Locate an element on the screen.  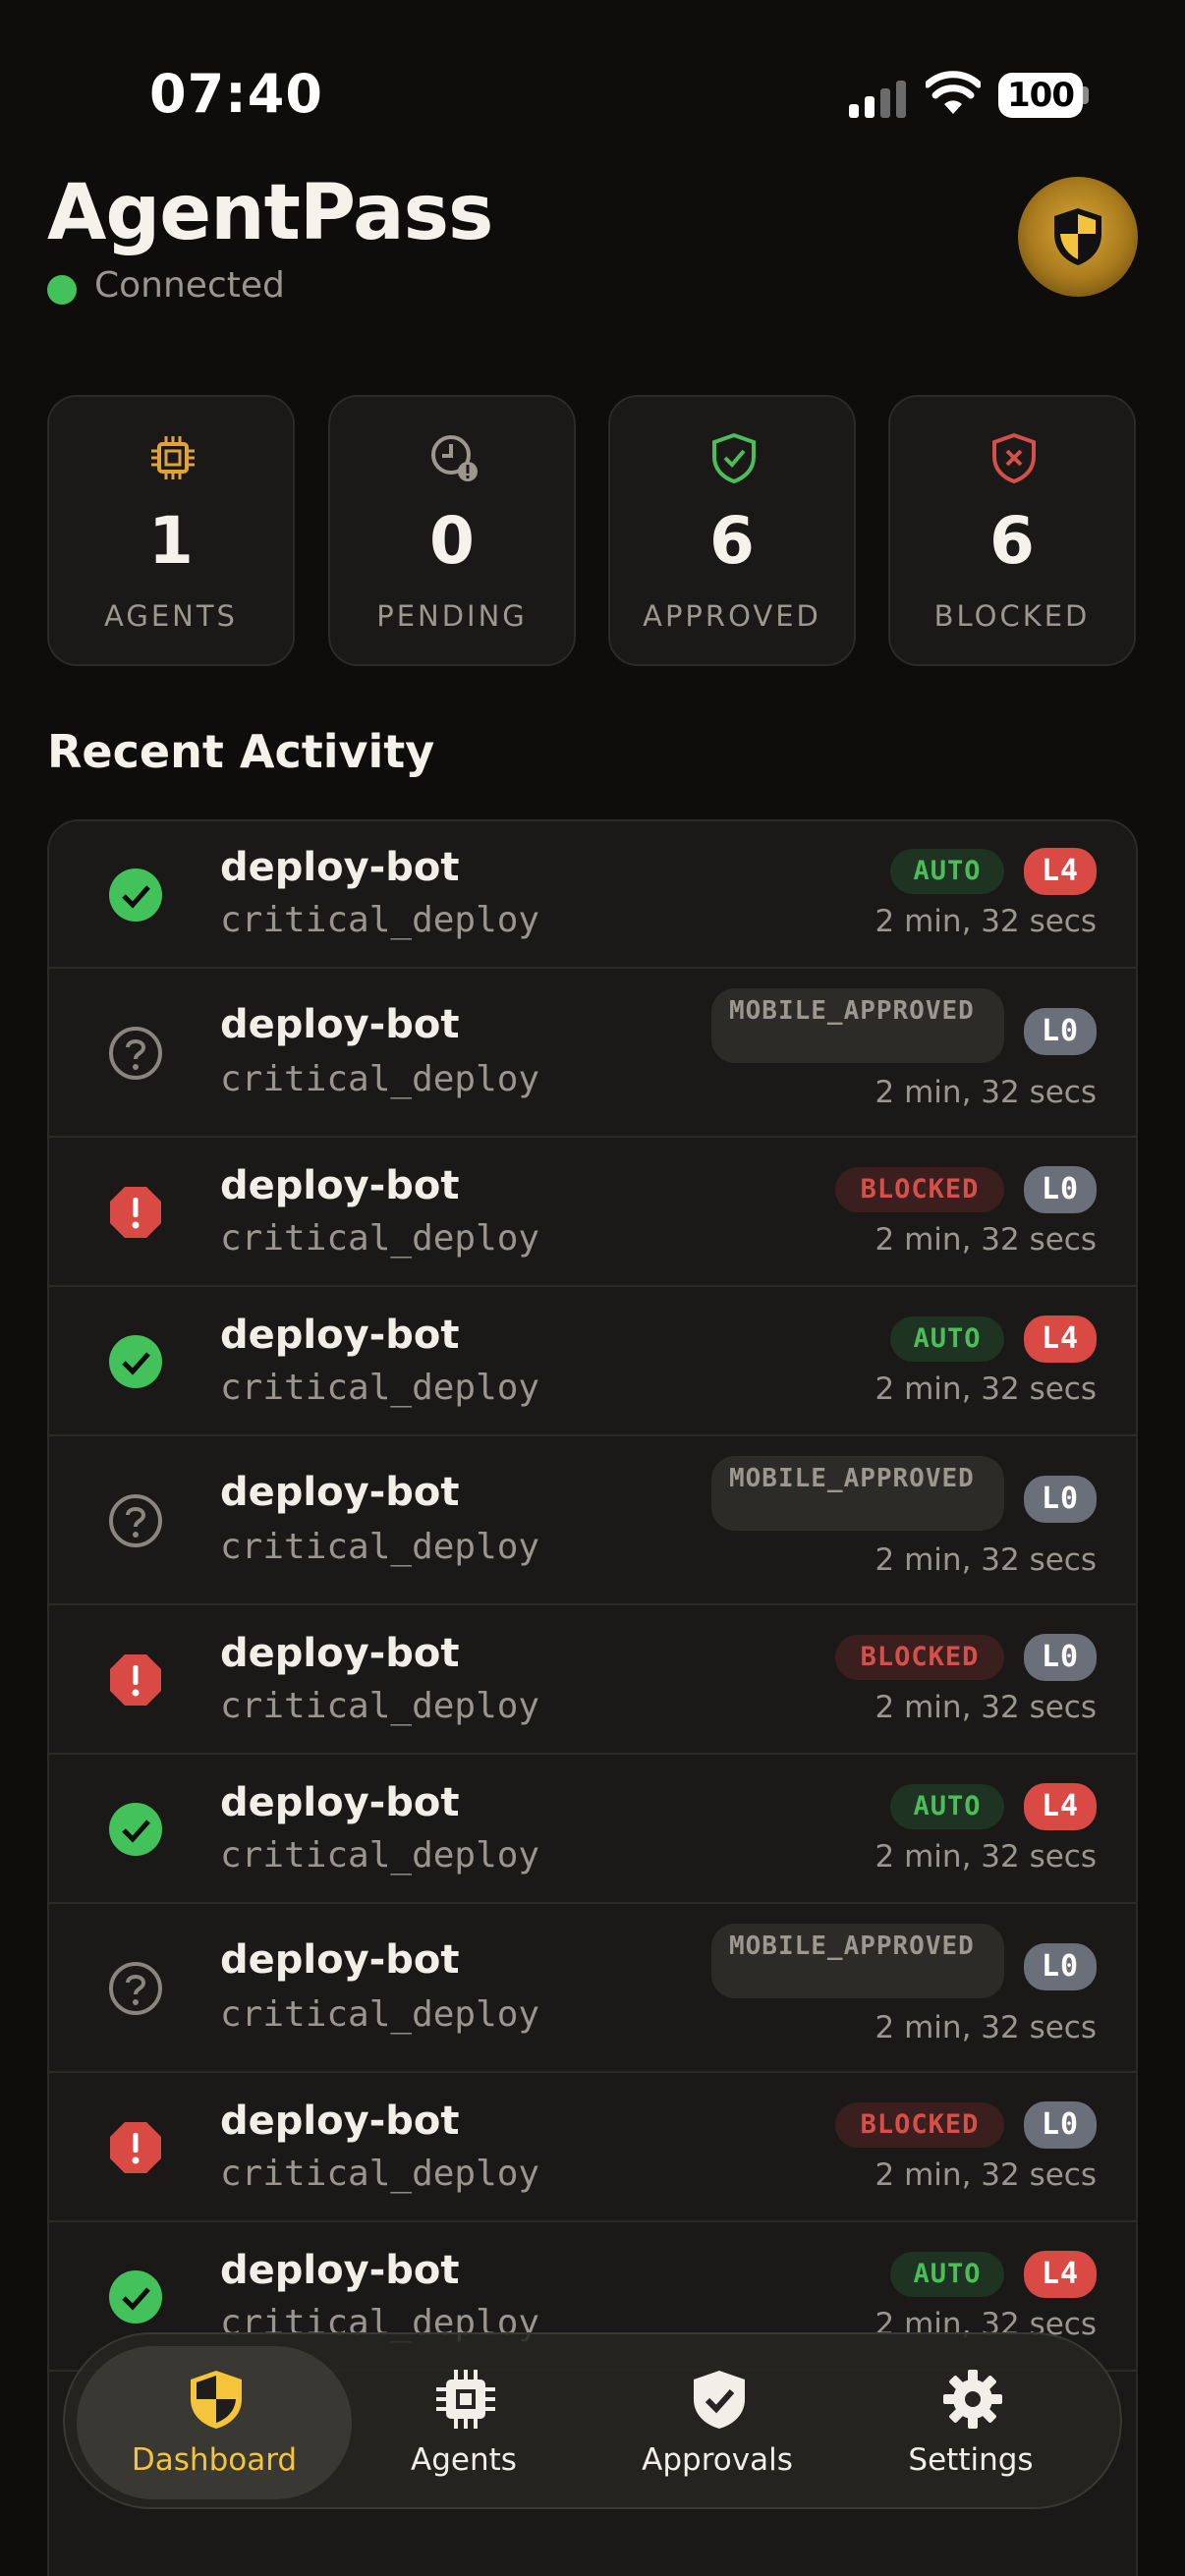
tab-agents: Agents is located at coordinates (464, 2422).